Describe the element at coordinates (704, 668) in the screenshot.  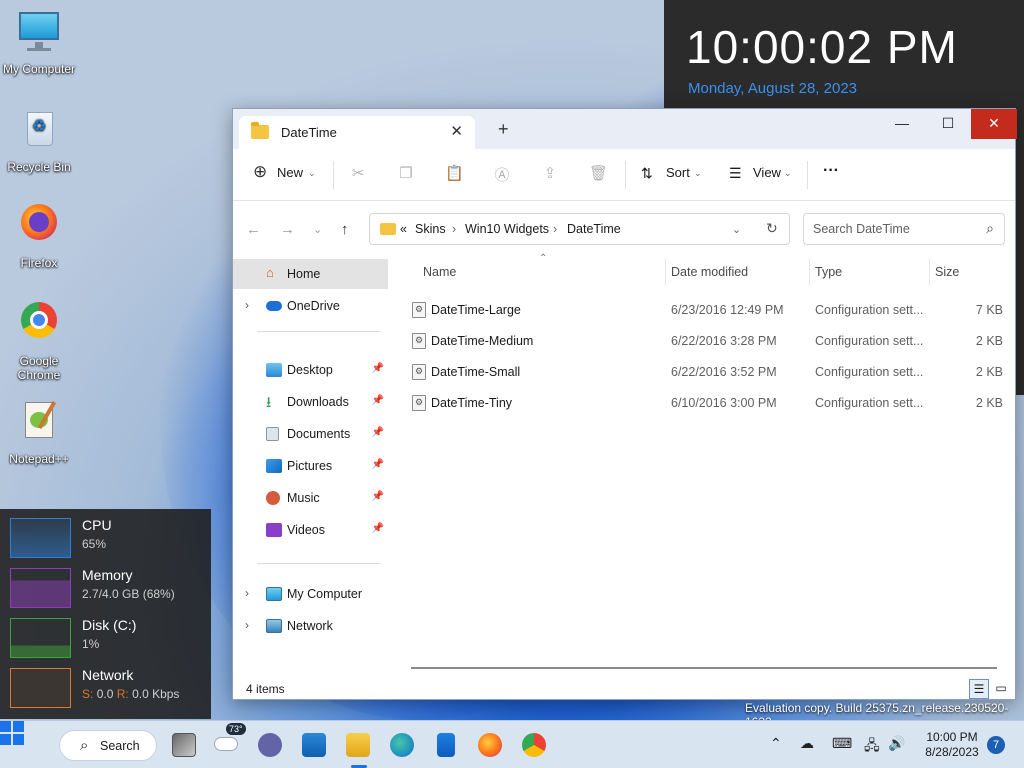
I see `horizontal-scrollbar` at that location.